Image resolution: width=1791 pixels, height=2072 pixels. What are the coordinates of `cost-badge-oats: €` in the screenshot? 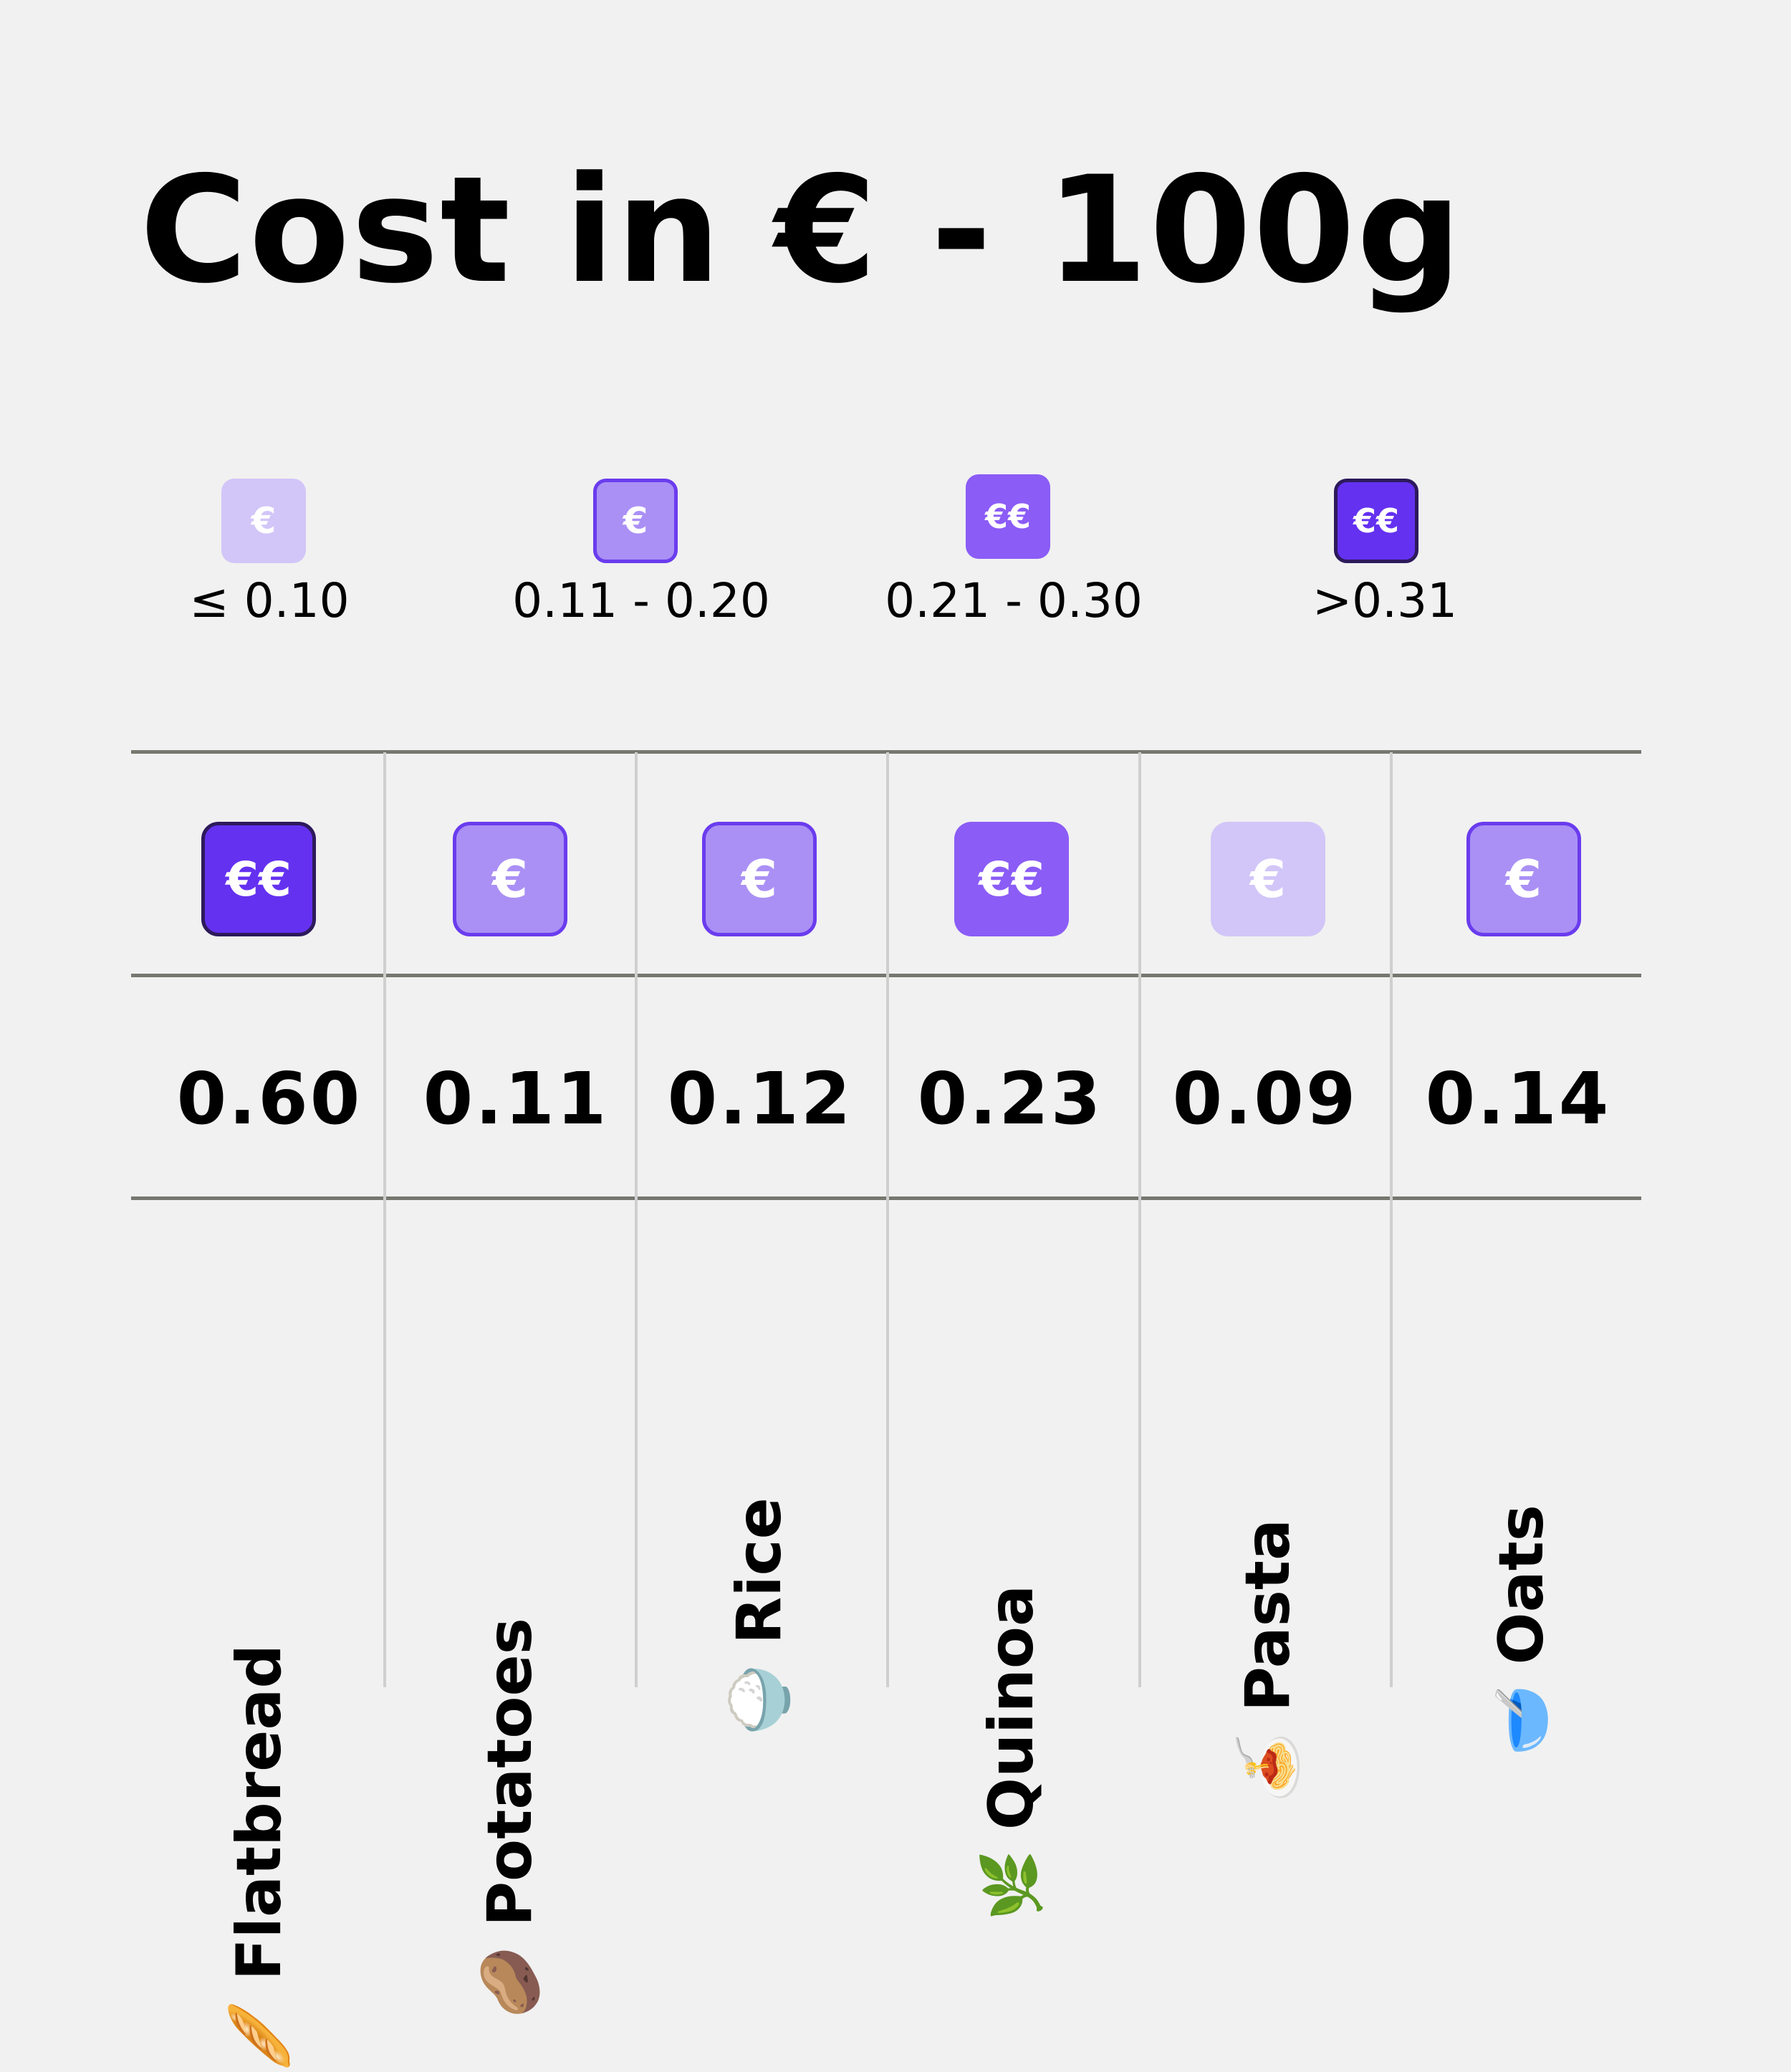 It's located at (1524, 879).